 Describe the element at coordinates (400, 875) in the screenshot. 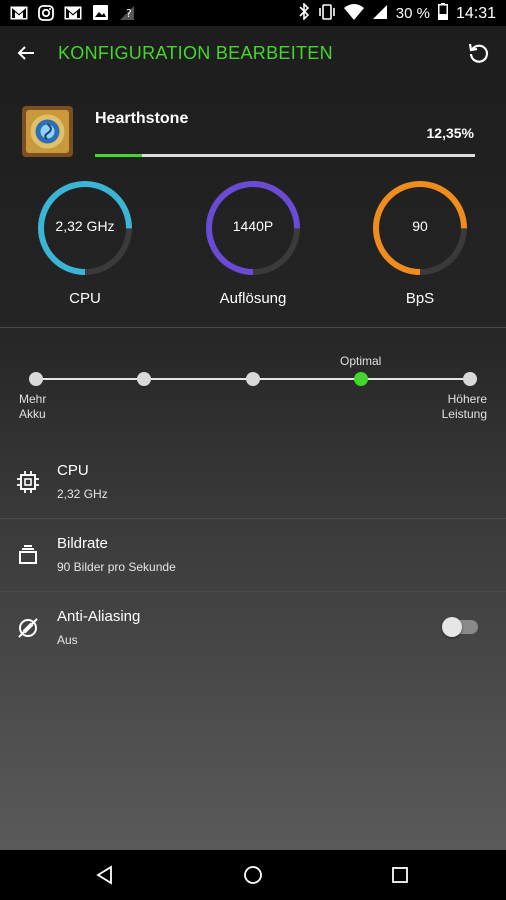

I see `recents-square-icon` at that location.